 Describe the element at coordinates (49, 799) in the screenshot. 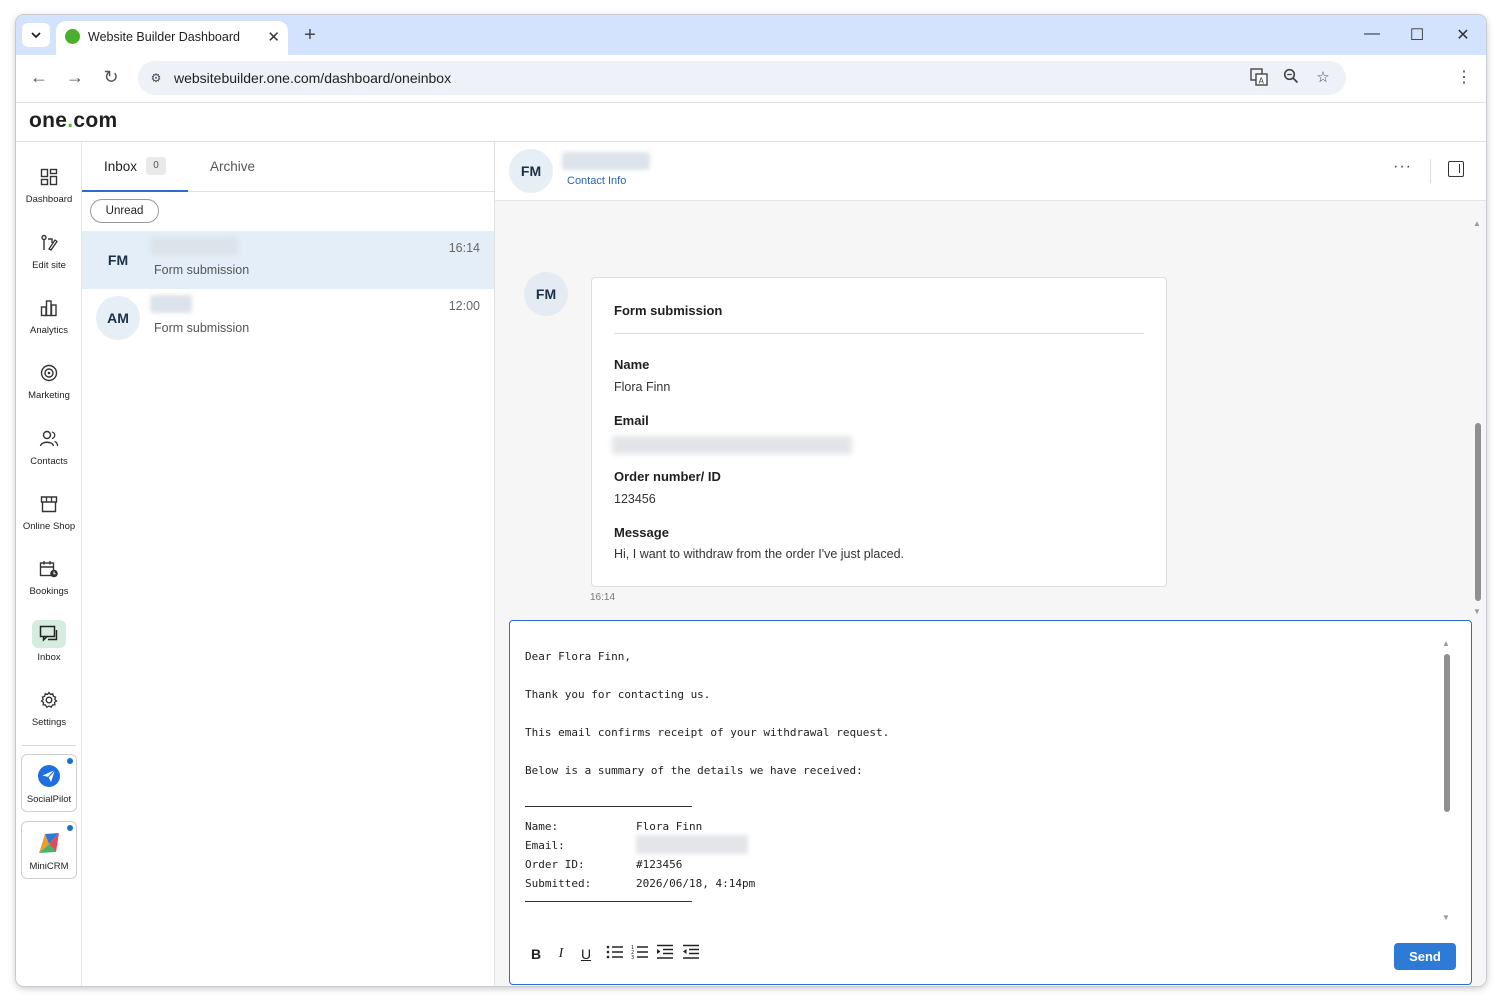

I see `app-label: SocialPilot` at that location.